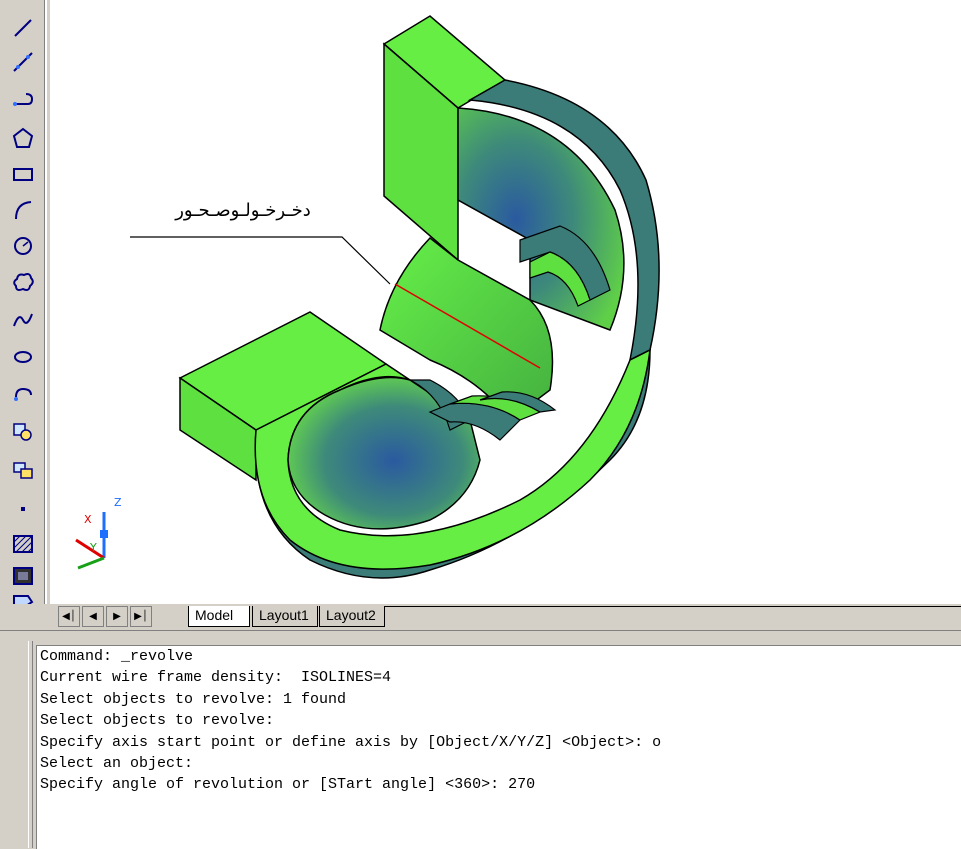  What do you see at coordinates (23, 28) in the screenshot?
I see `line-icon` at bounding box center [23, 28].